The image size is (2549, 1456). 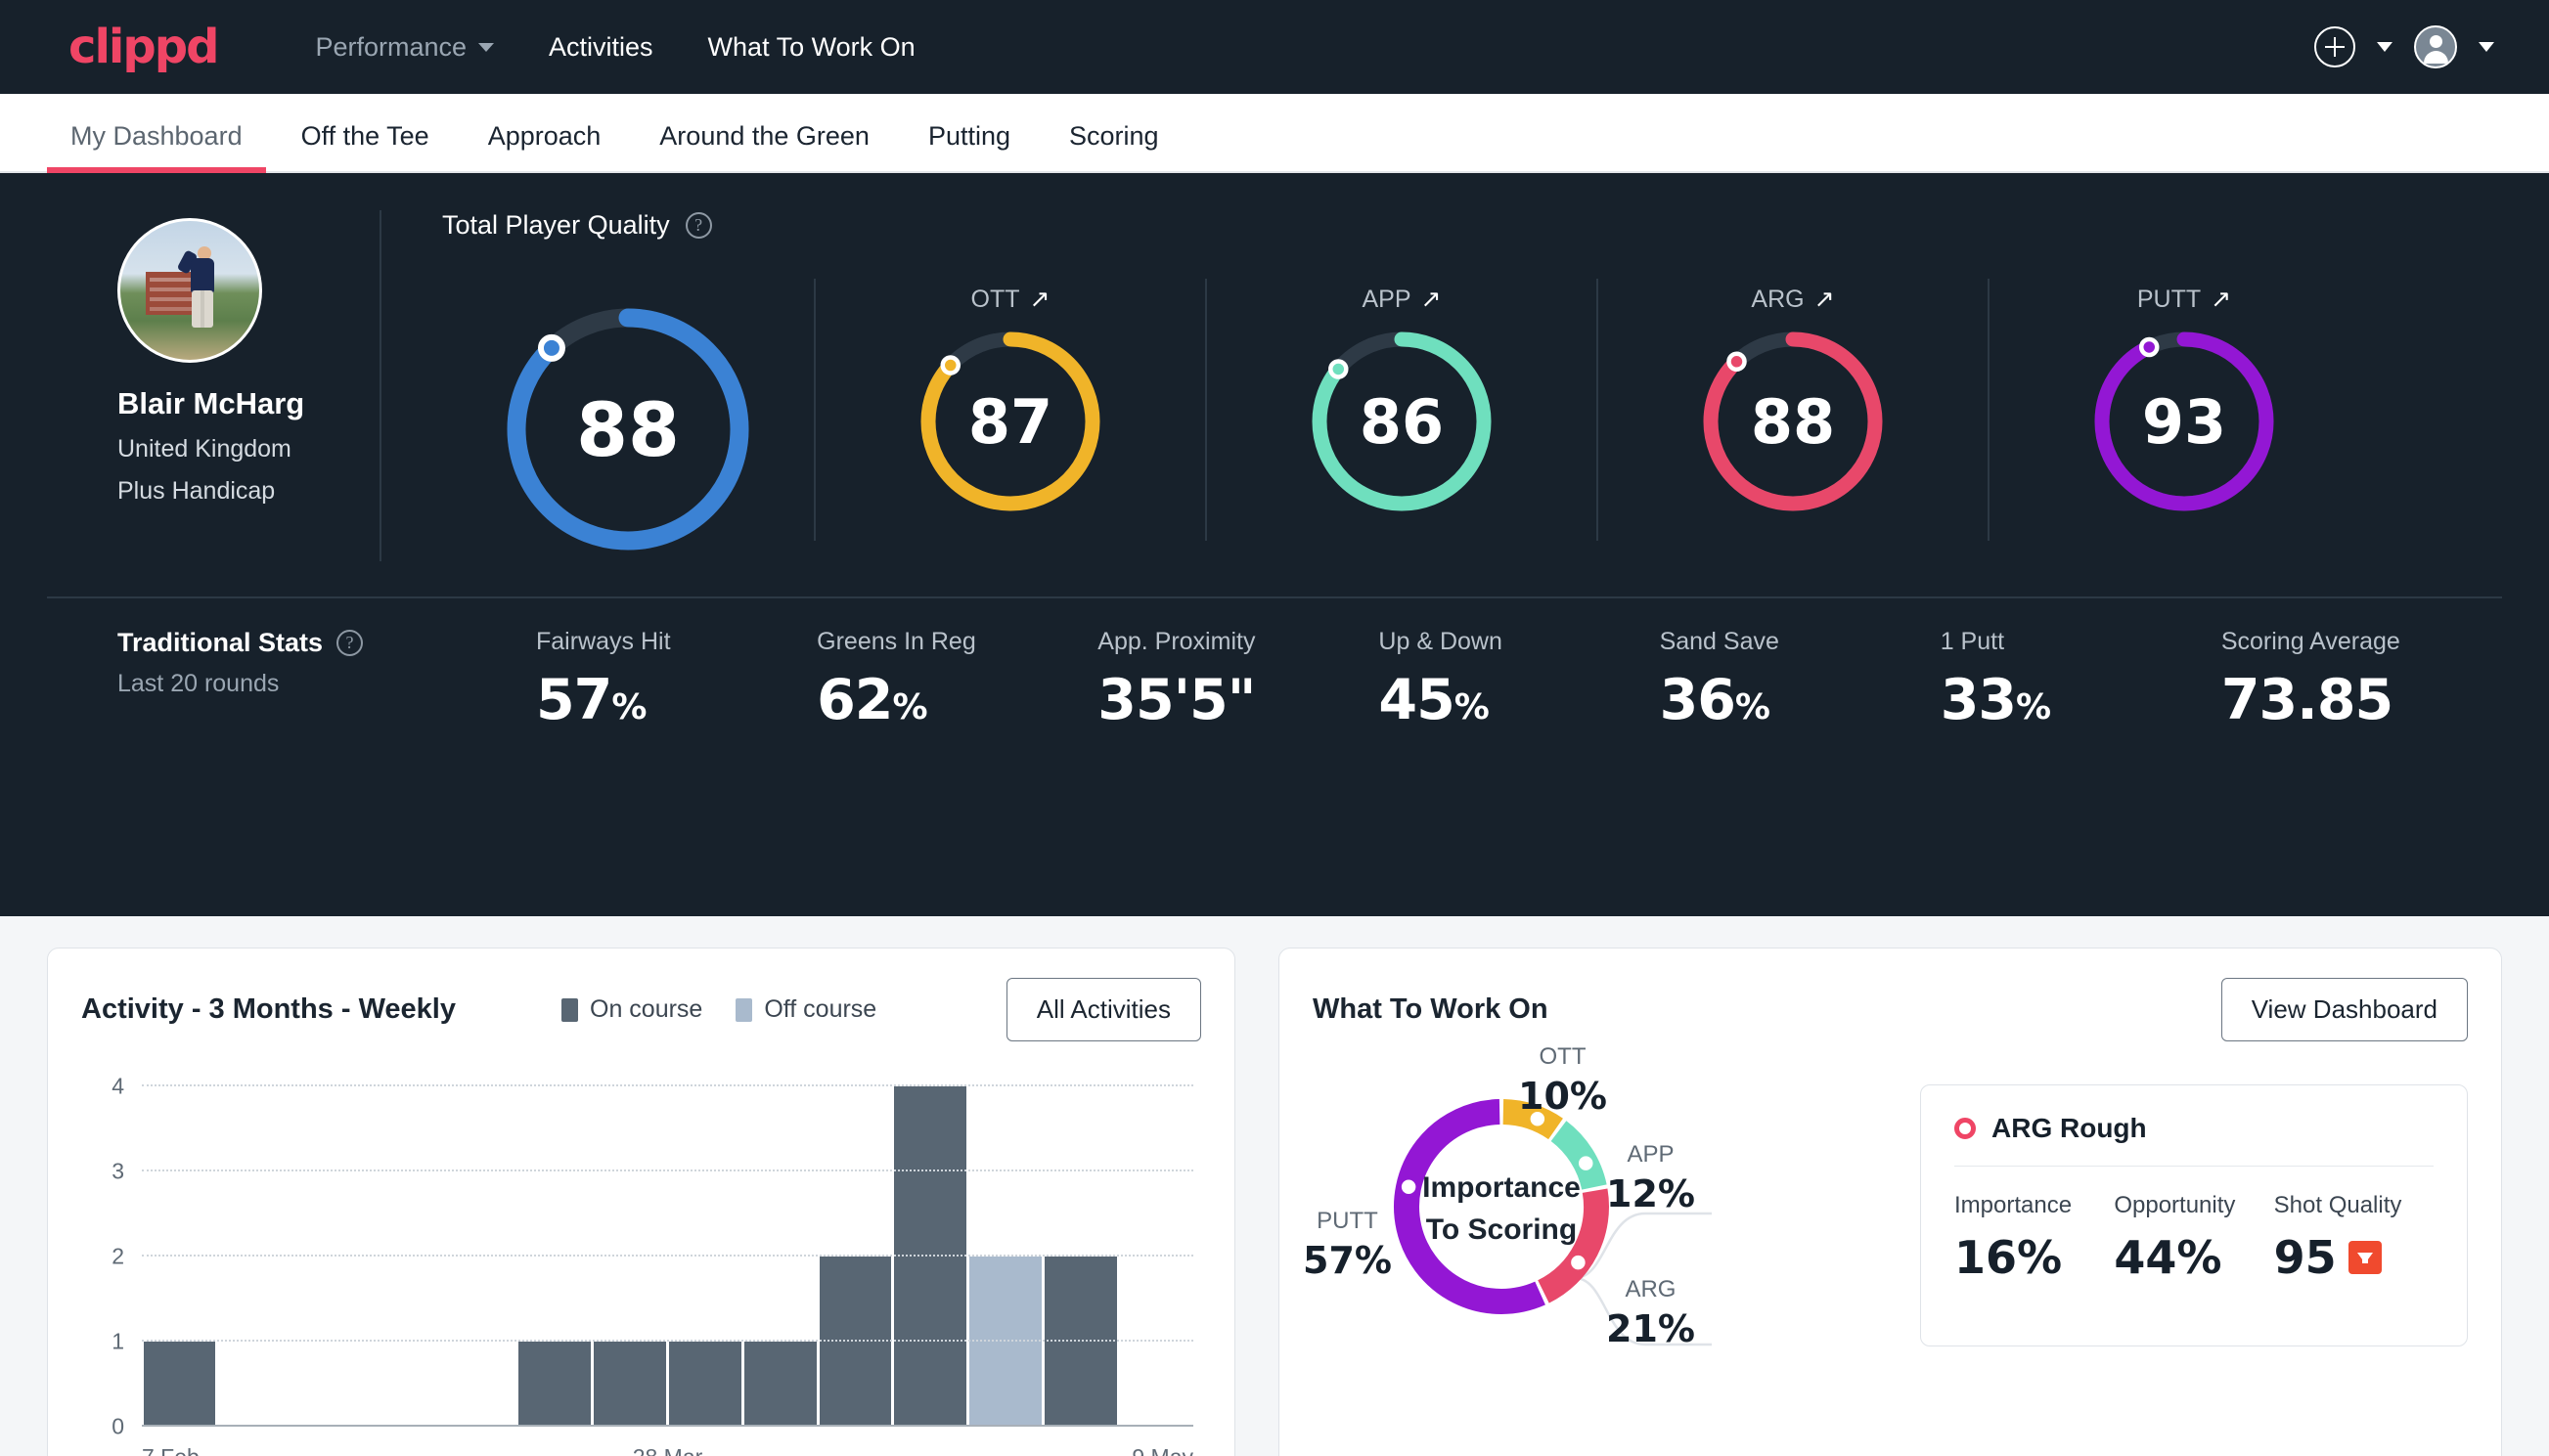 I want to click on donut-marker-arg, so click(x=1578, y=1262).